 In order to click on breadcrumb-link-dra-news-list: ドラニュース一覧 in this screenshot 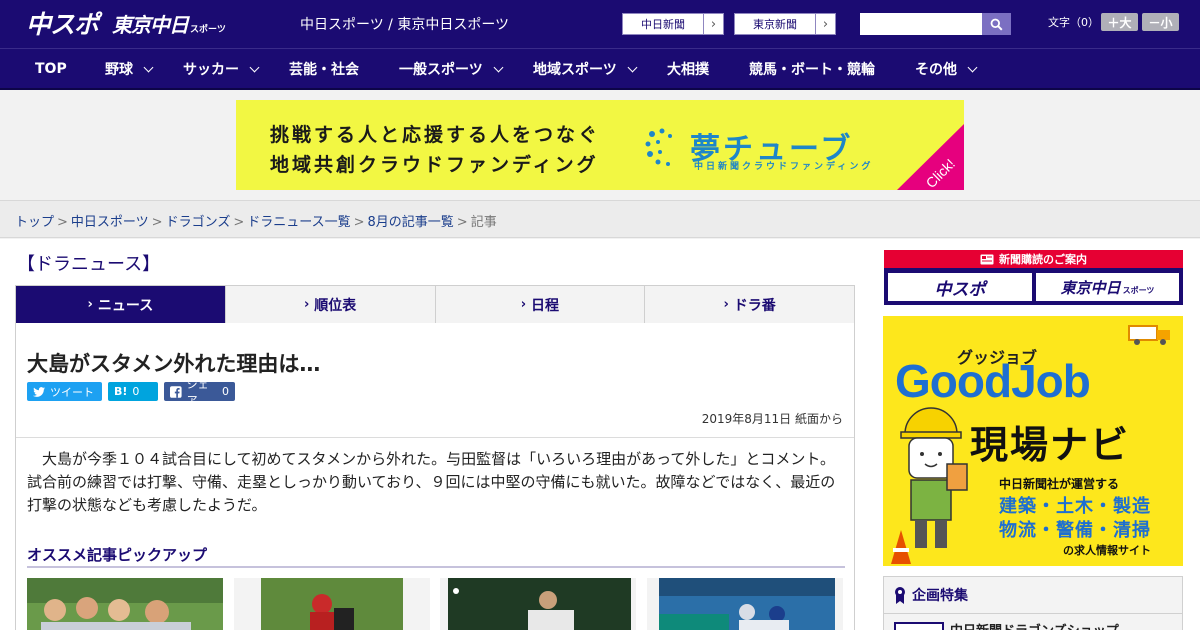, I will do `click(298, 222)`.